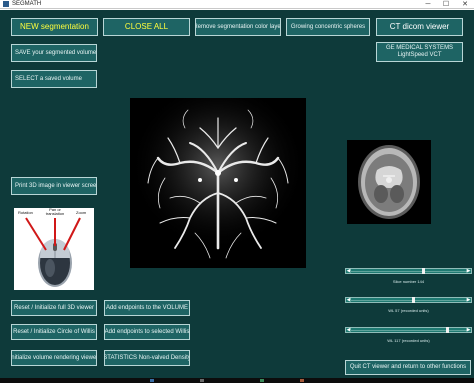 This screenshot has height=383, width=474. I want to click on remove-segmentation-layer-button: Remove segmentation color layer, so click(238, 27).